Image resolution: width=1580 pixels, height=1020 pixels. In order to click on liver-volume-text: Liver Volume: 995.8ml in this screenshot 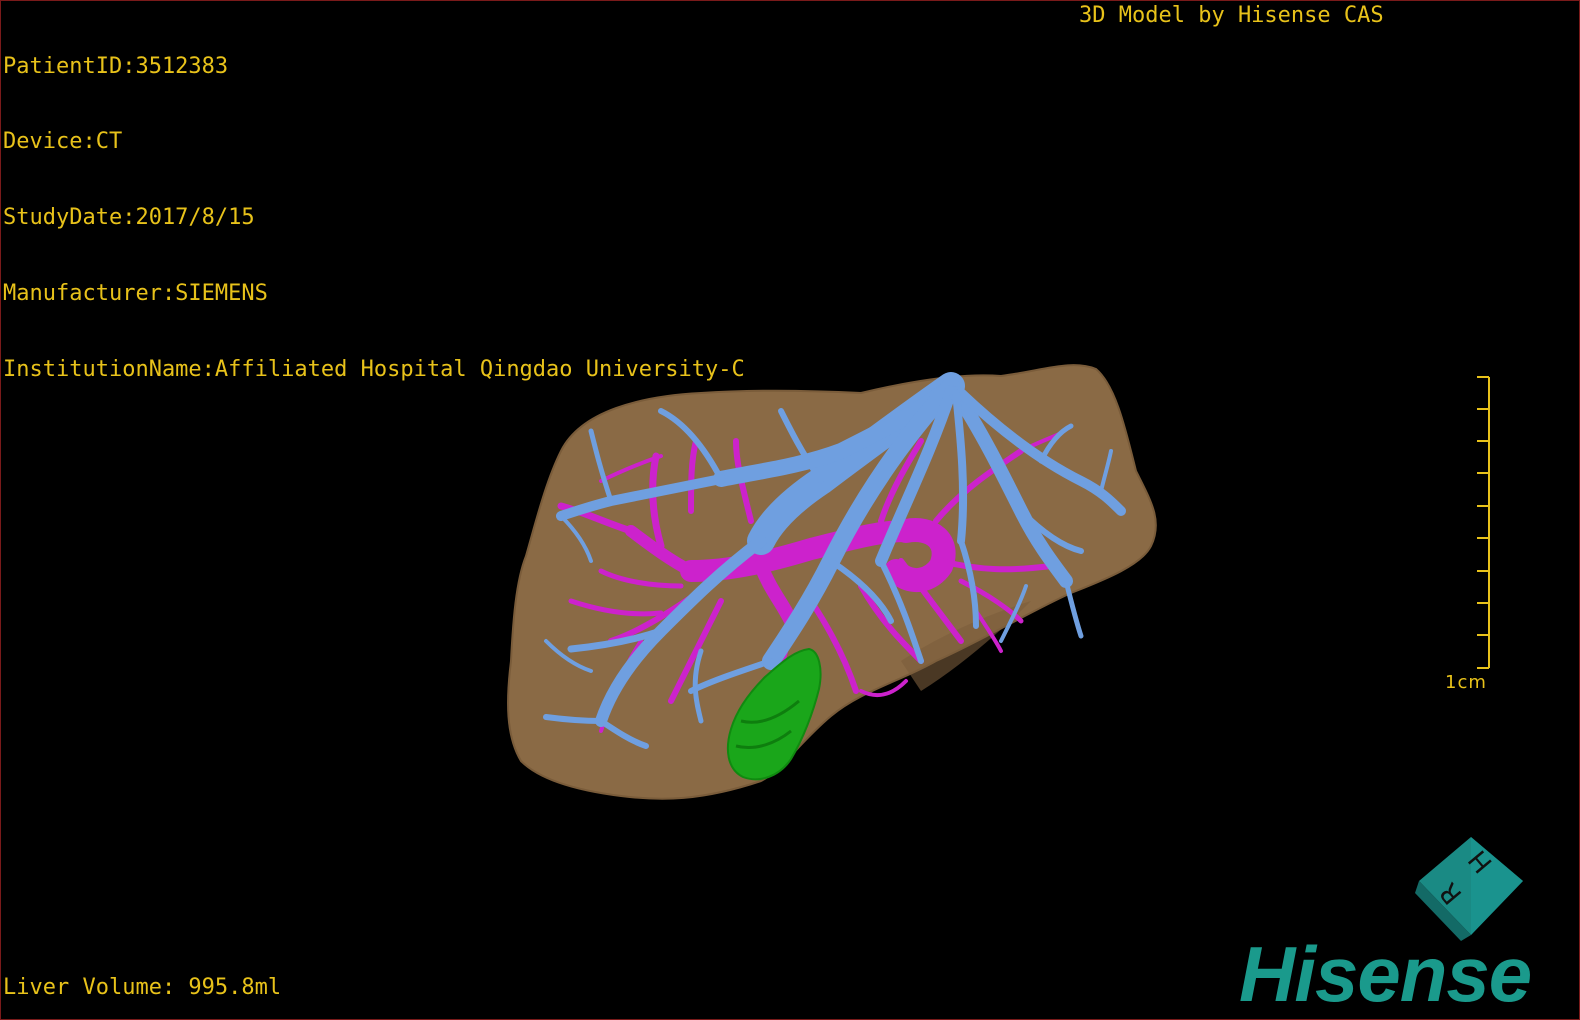, I will do `click(142, 987)`.